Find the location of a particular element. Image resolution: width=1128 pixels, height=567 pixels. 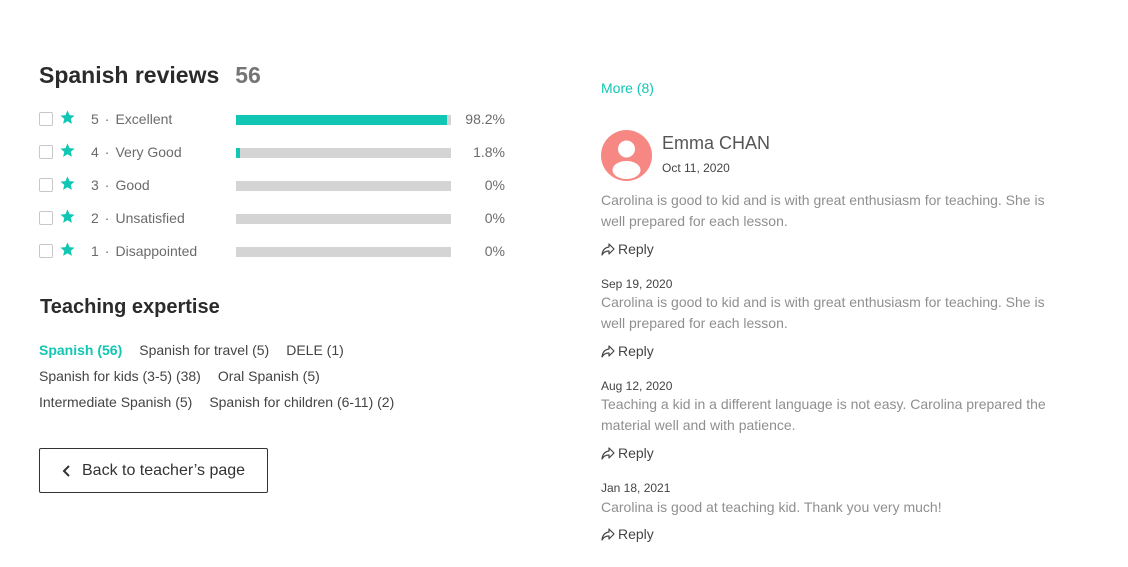

rating-label-text: Unsatisfied is located at coordinates (150, 218).